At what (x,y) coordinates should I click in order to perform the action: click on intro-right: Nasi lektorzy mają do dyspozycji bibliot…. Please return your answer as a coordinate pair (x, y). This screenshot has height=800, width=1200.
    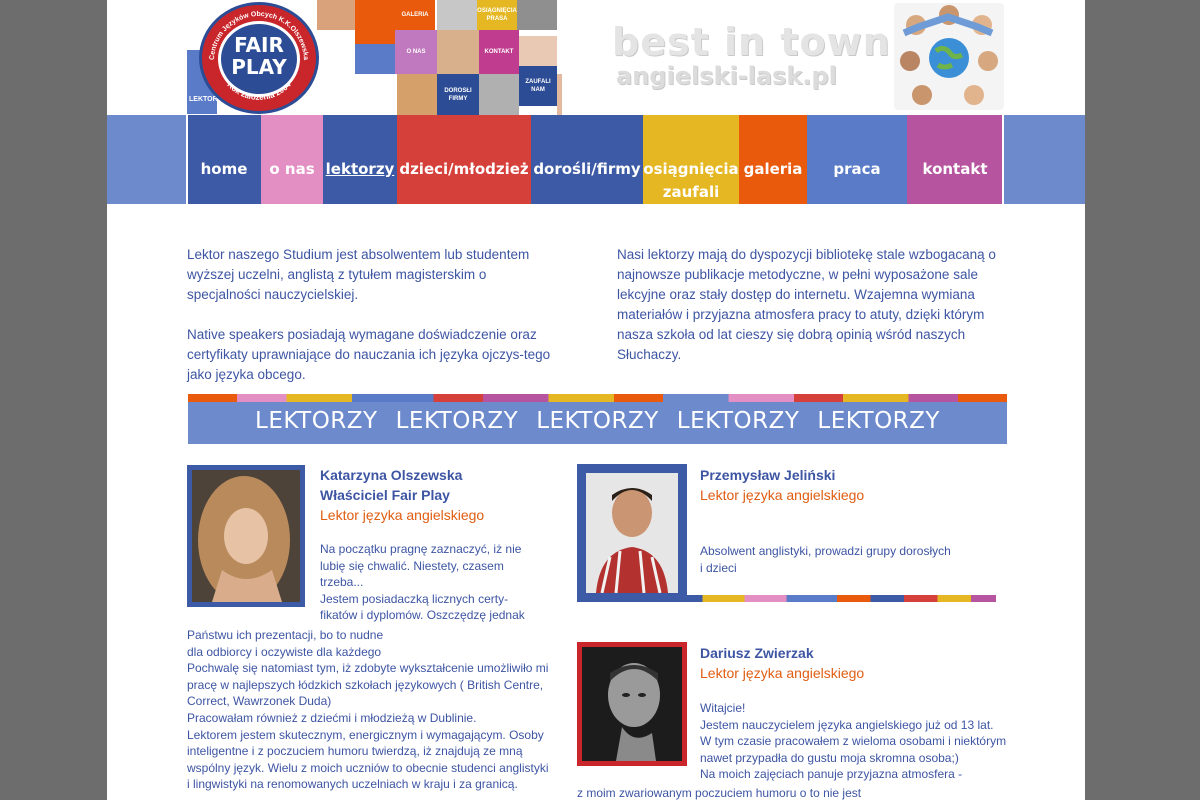
    Looking at the image, I should click on (814, 315).